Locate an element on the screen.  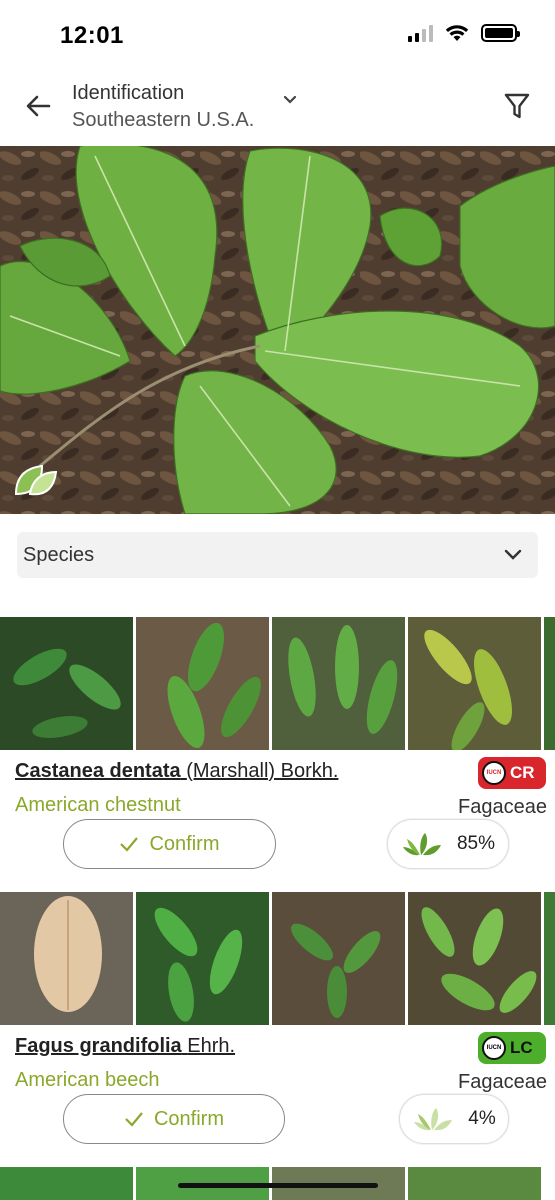
scientific-name-link: Castanea dentata (Marshall) Borkh. is located at coordinates (176, 771).